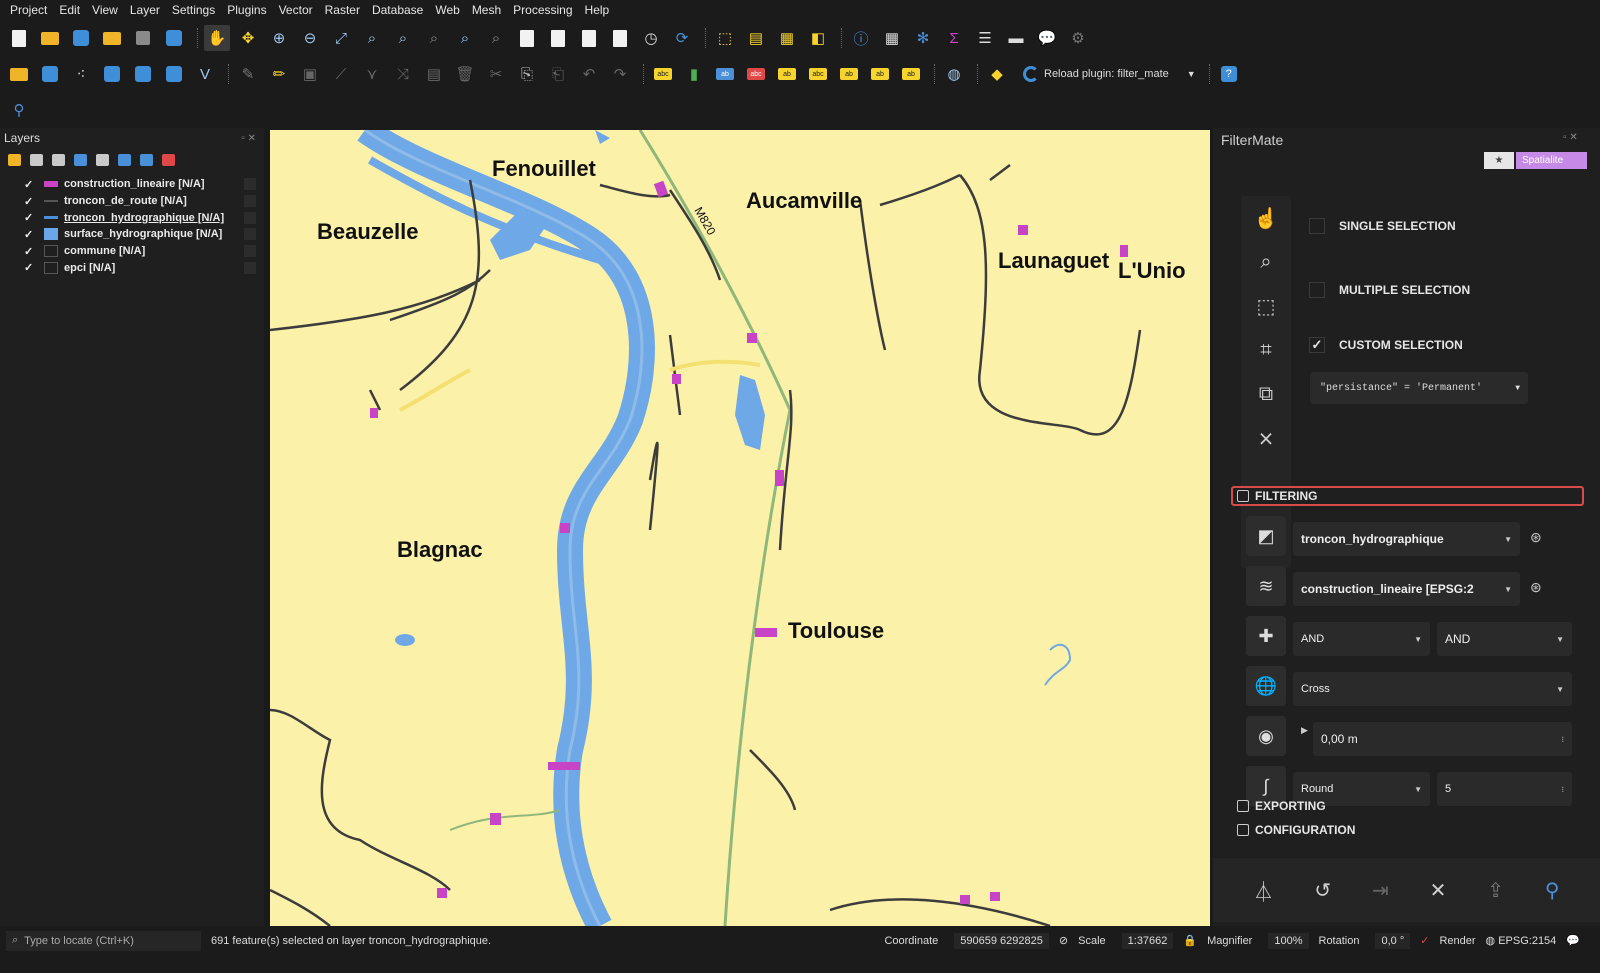 This screenshot has width=1600, height=973. I want to click on multiple-selection-row: MULTIPLE SELECTION, so click(1389, 290).